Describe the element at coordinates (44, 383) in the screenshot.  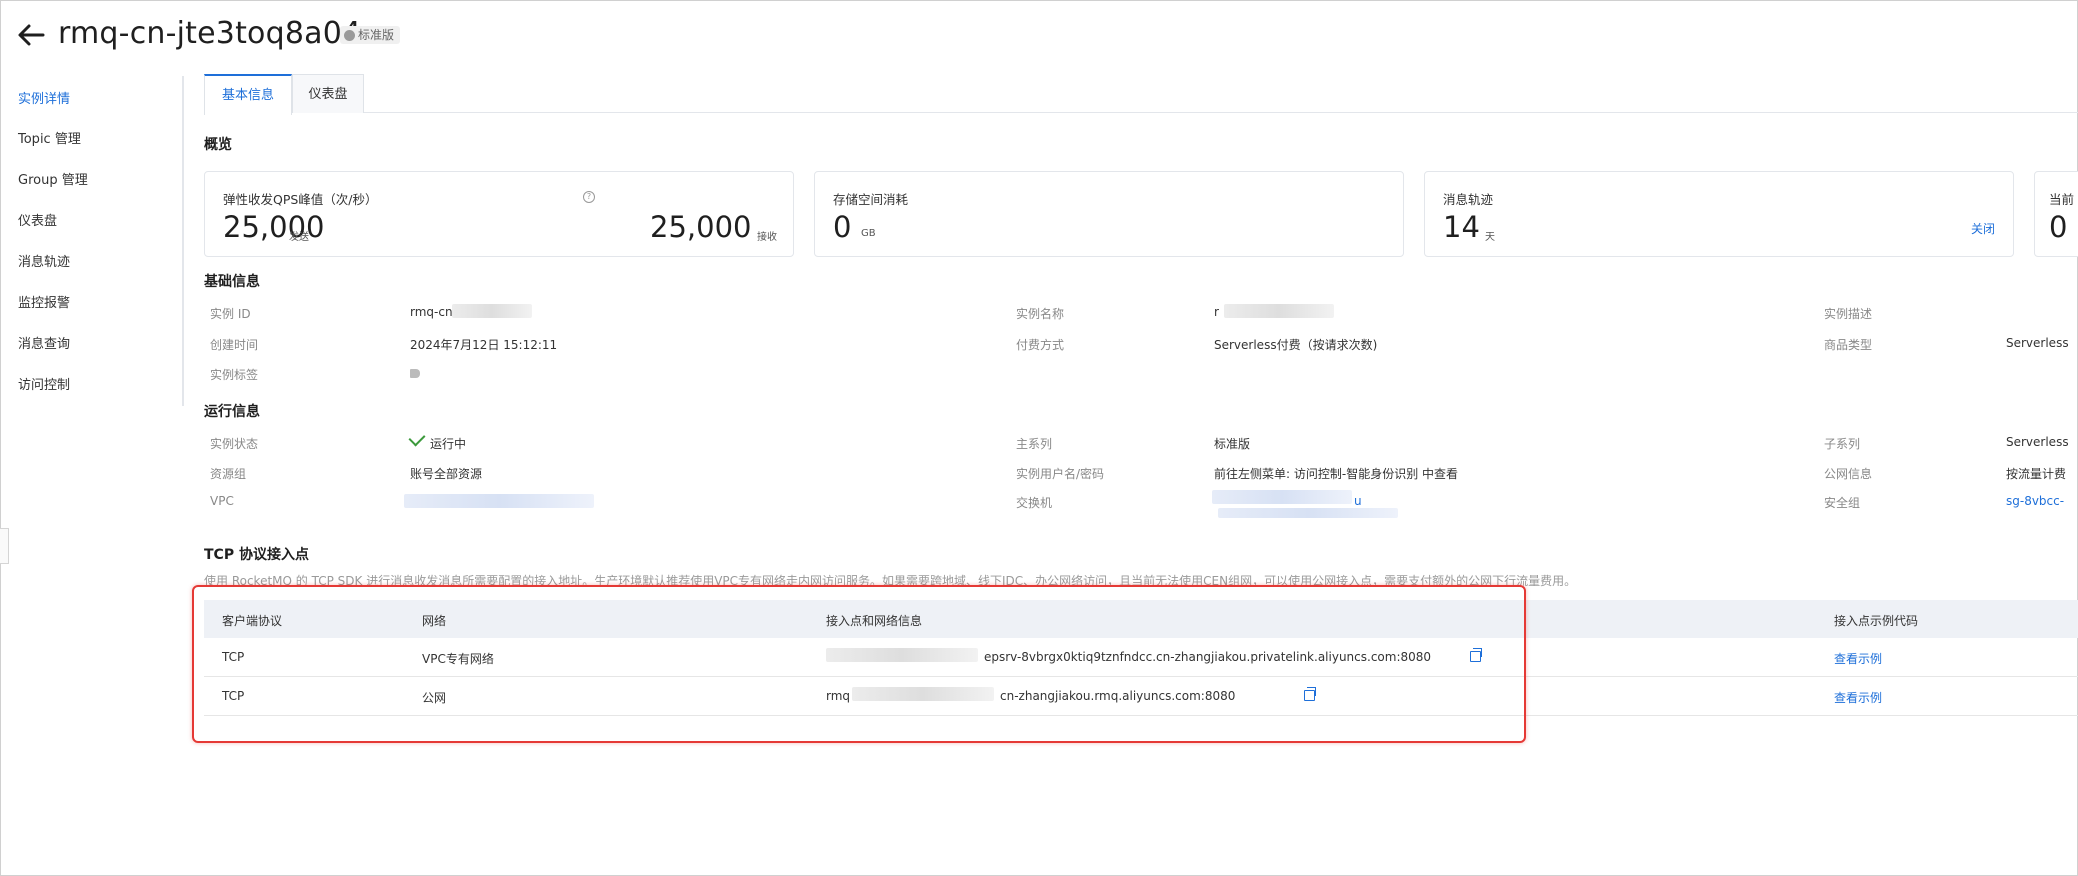
I see `sidebar-item-access-control: 访问控制` at that location.